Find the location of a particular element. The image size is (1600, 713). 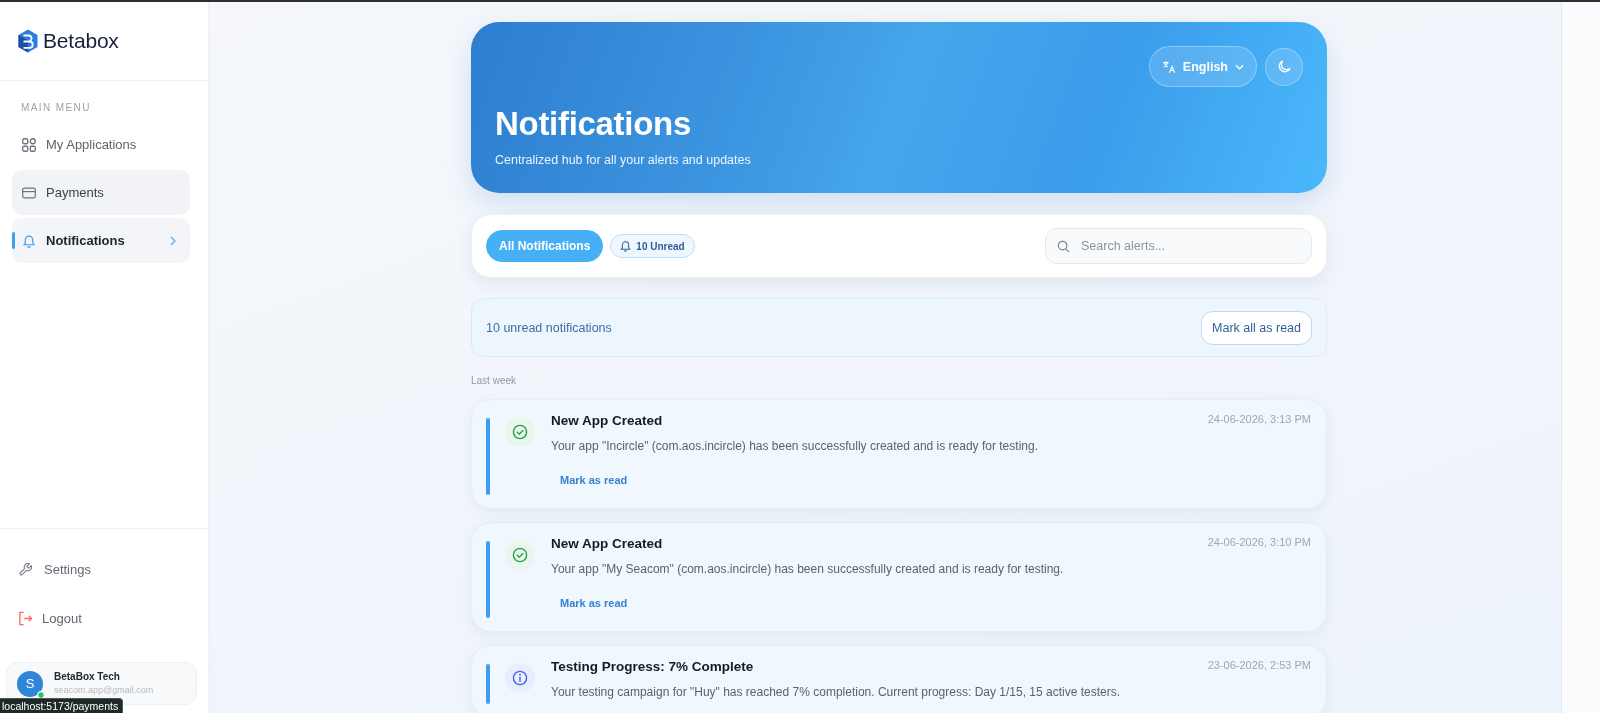

cube-logo-icon is located at coordinates (28, 41).